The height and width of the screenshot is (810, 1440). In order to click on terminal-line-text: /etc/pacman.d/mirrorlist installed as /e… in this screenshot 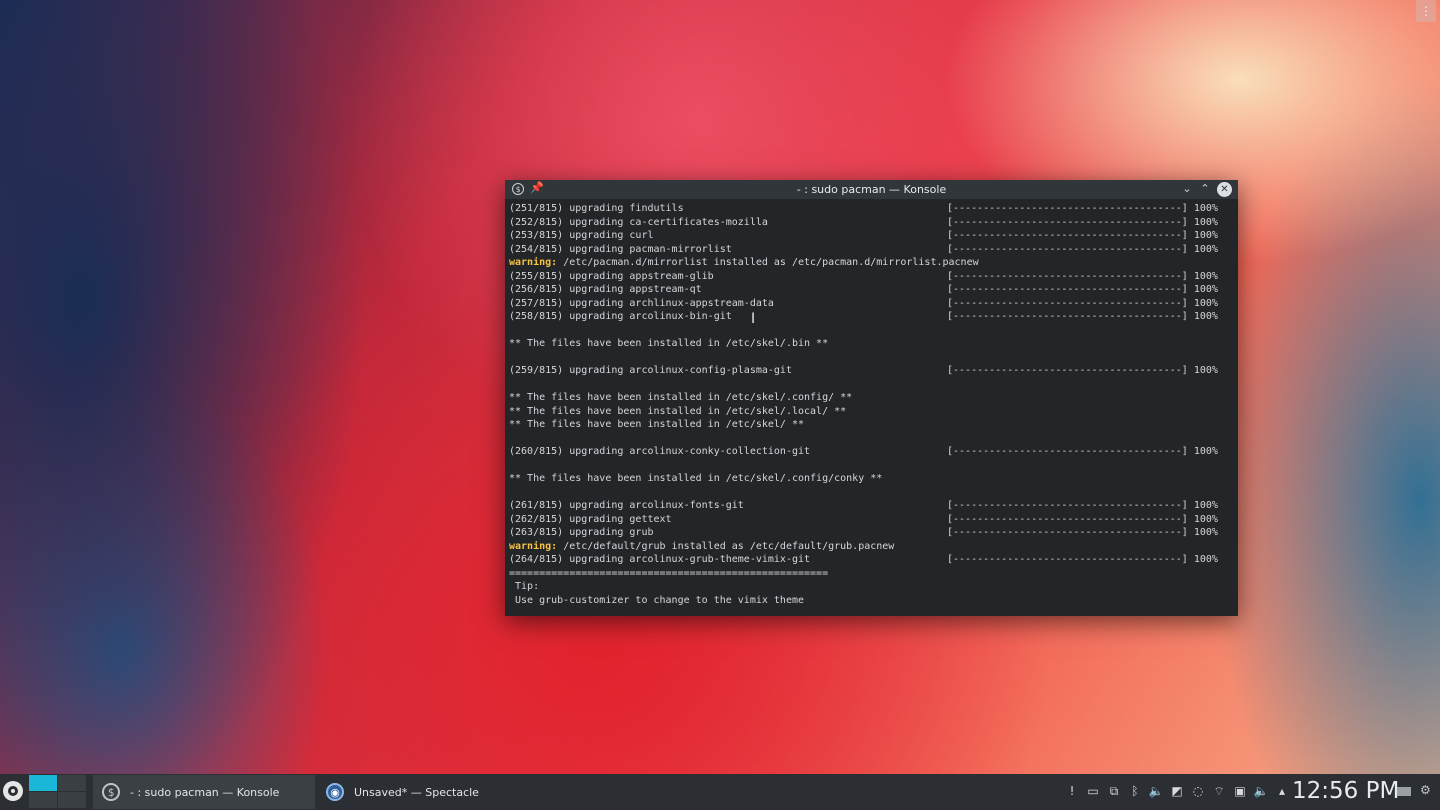, I will do `click(768, 262)`.